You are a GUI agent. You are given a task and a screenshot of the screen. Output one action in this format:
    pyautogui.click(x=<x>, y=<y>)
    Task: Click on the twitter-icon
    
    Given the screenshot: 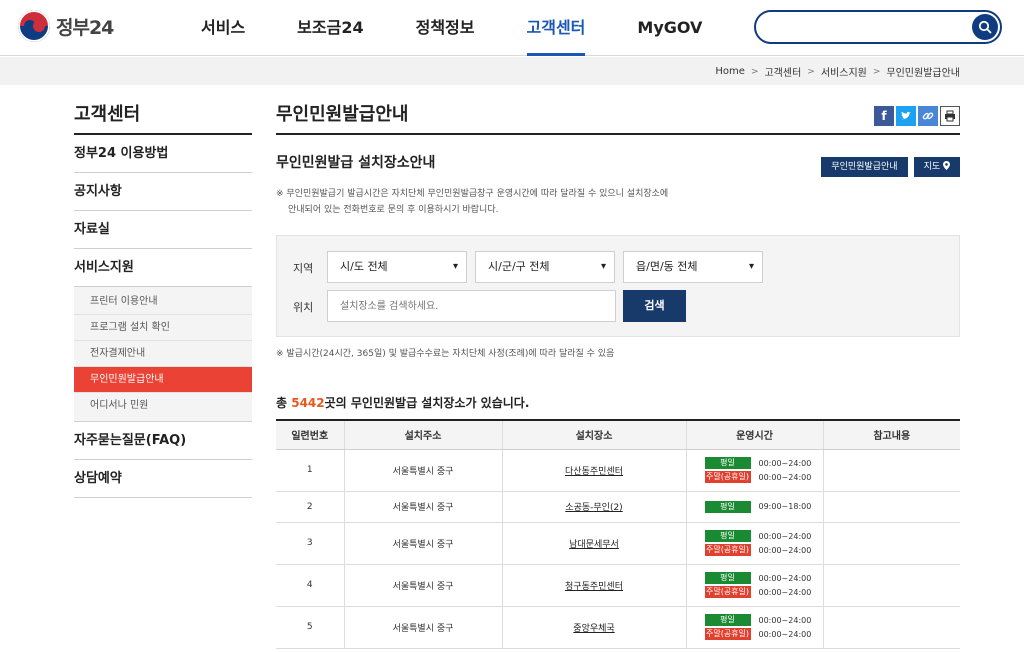 What is the action you would take?
    pyautogui.click(x=906, y=116)
    